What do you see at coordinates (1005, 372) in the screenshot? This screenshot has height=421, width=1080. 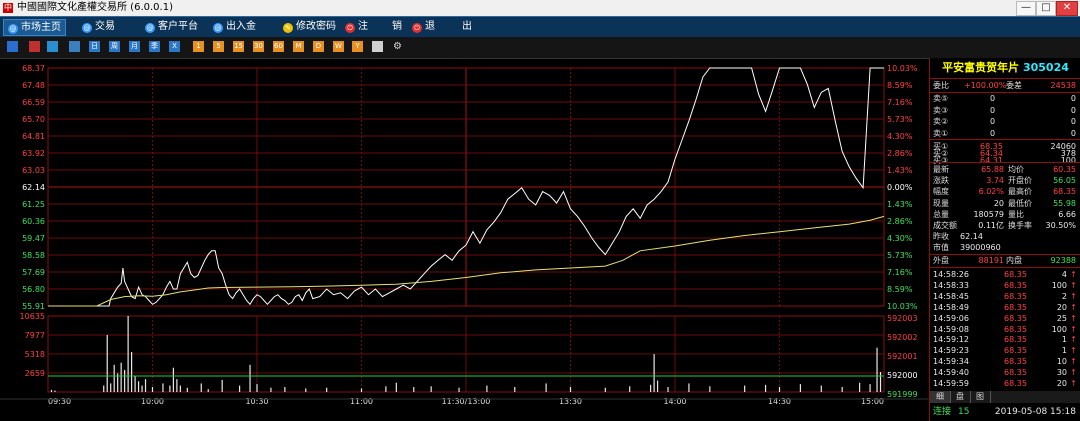 I see `trade-row: 14:59:40 68.35 30 ↑` at bounding box center [1005, 372].